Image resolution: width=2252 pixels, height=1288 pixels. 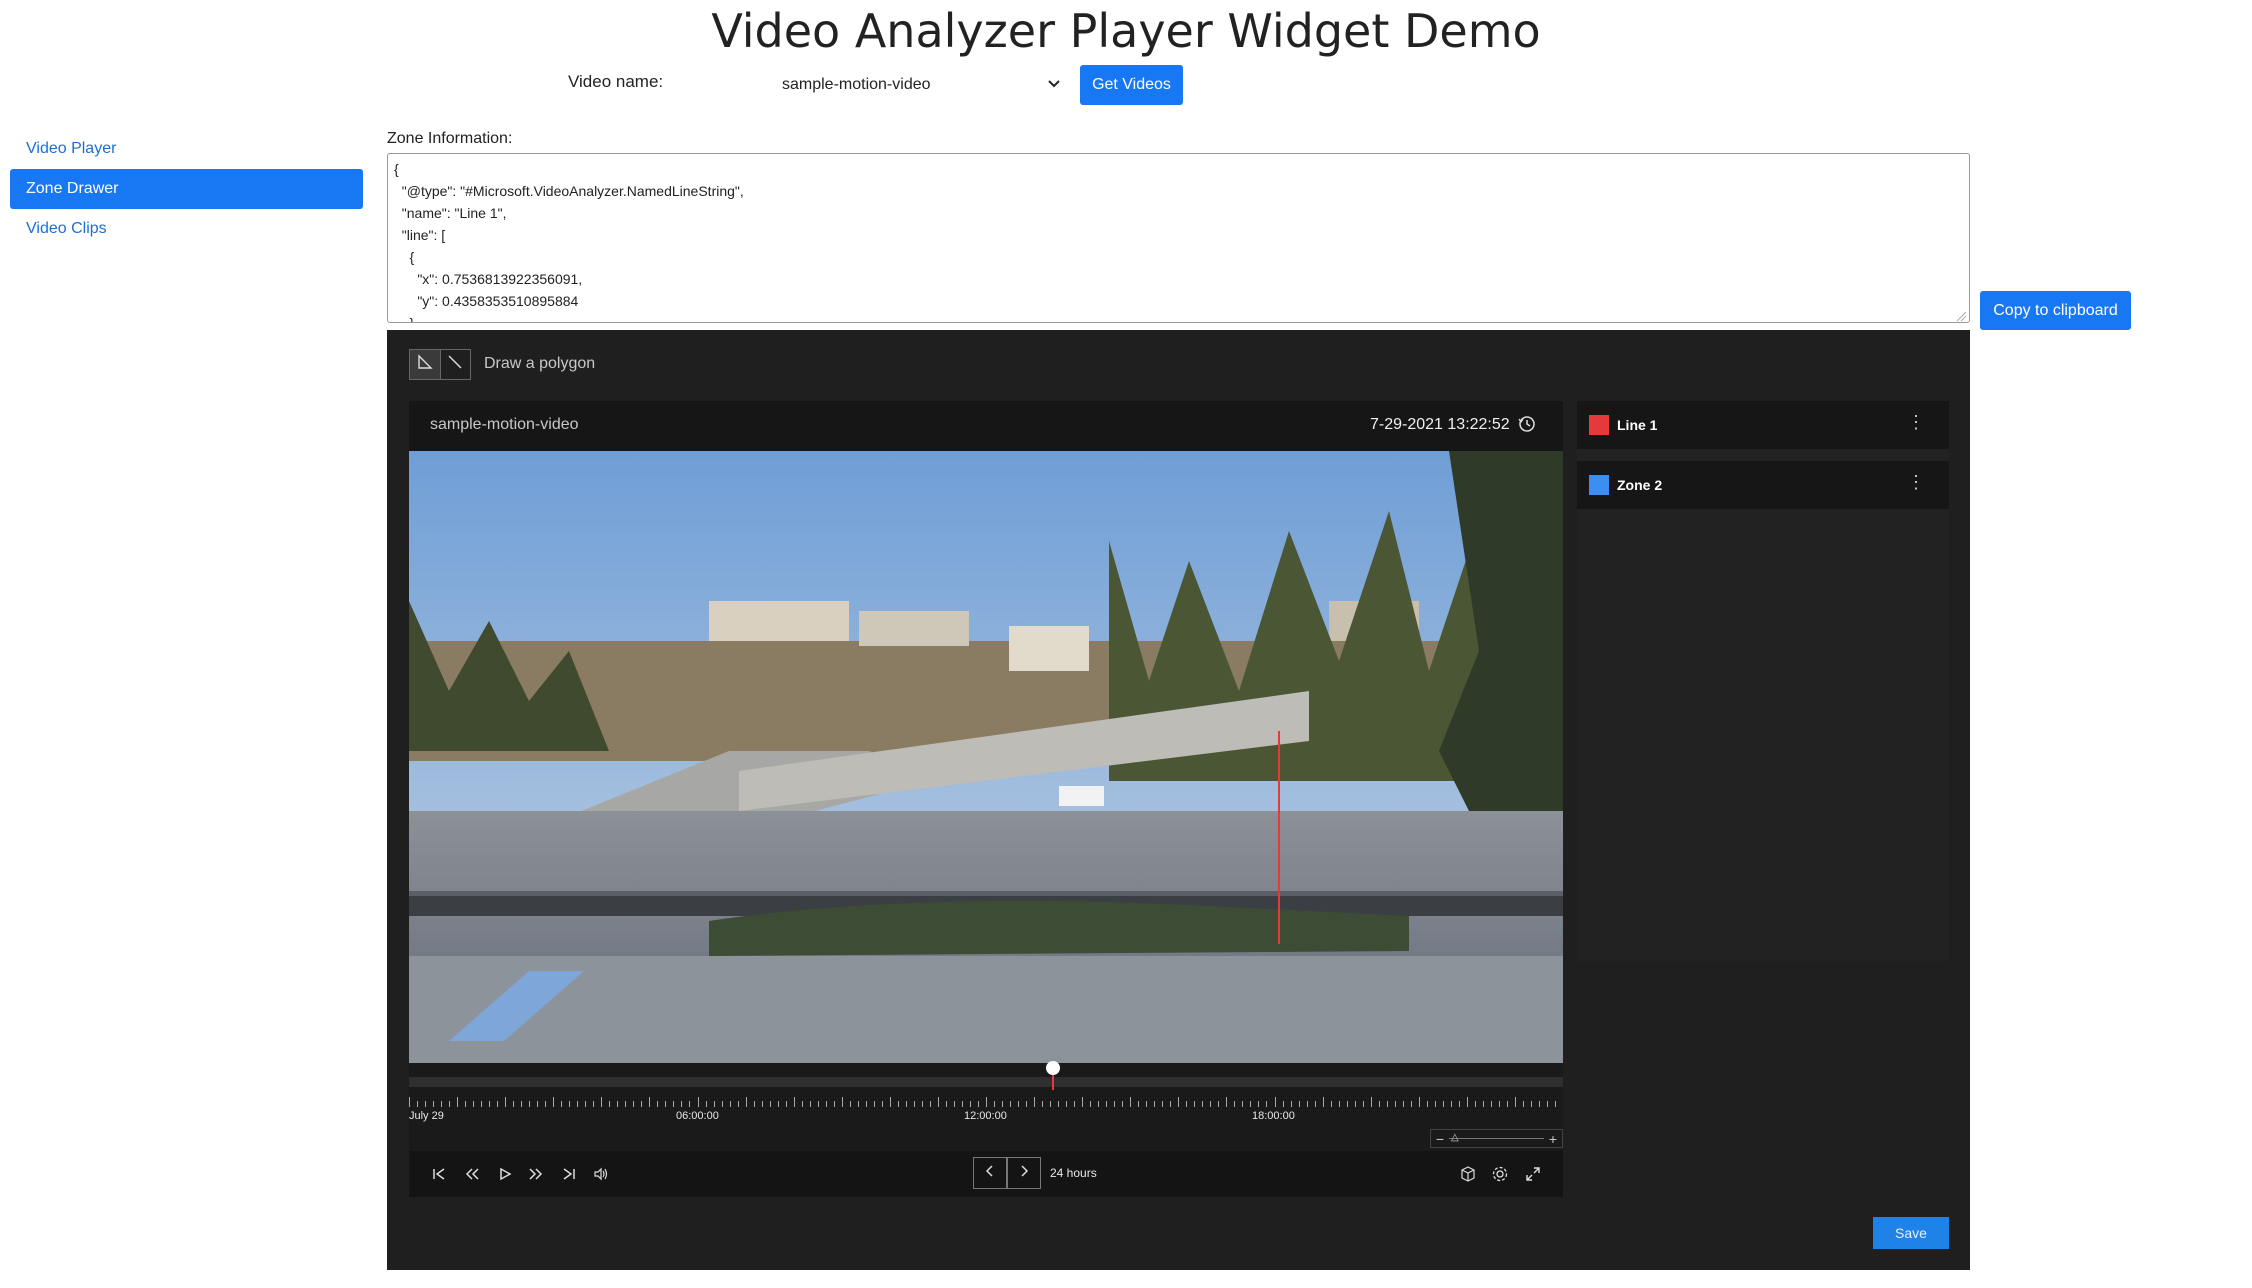 What do you see at coordinates (450, 138) in the screenshot?
I see `zone-information-label: Zone Information:` at bounding box center [450, 138].